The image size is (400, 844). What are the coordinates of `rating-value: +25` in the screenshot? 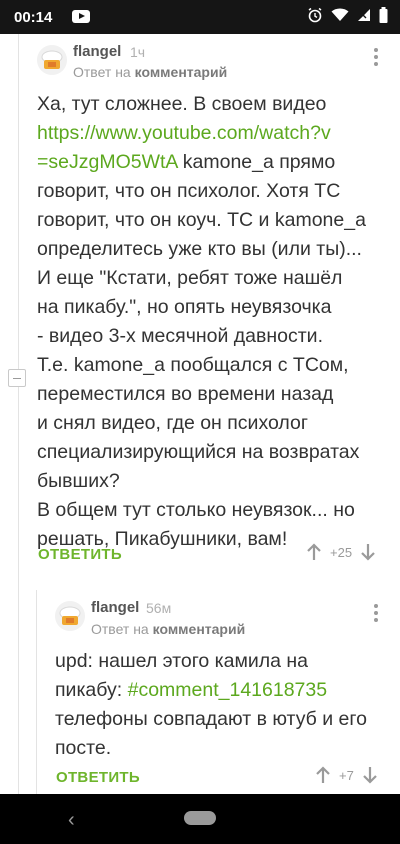 It's located at (341, 552).